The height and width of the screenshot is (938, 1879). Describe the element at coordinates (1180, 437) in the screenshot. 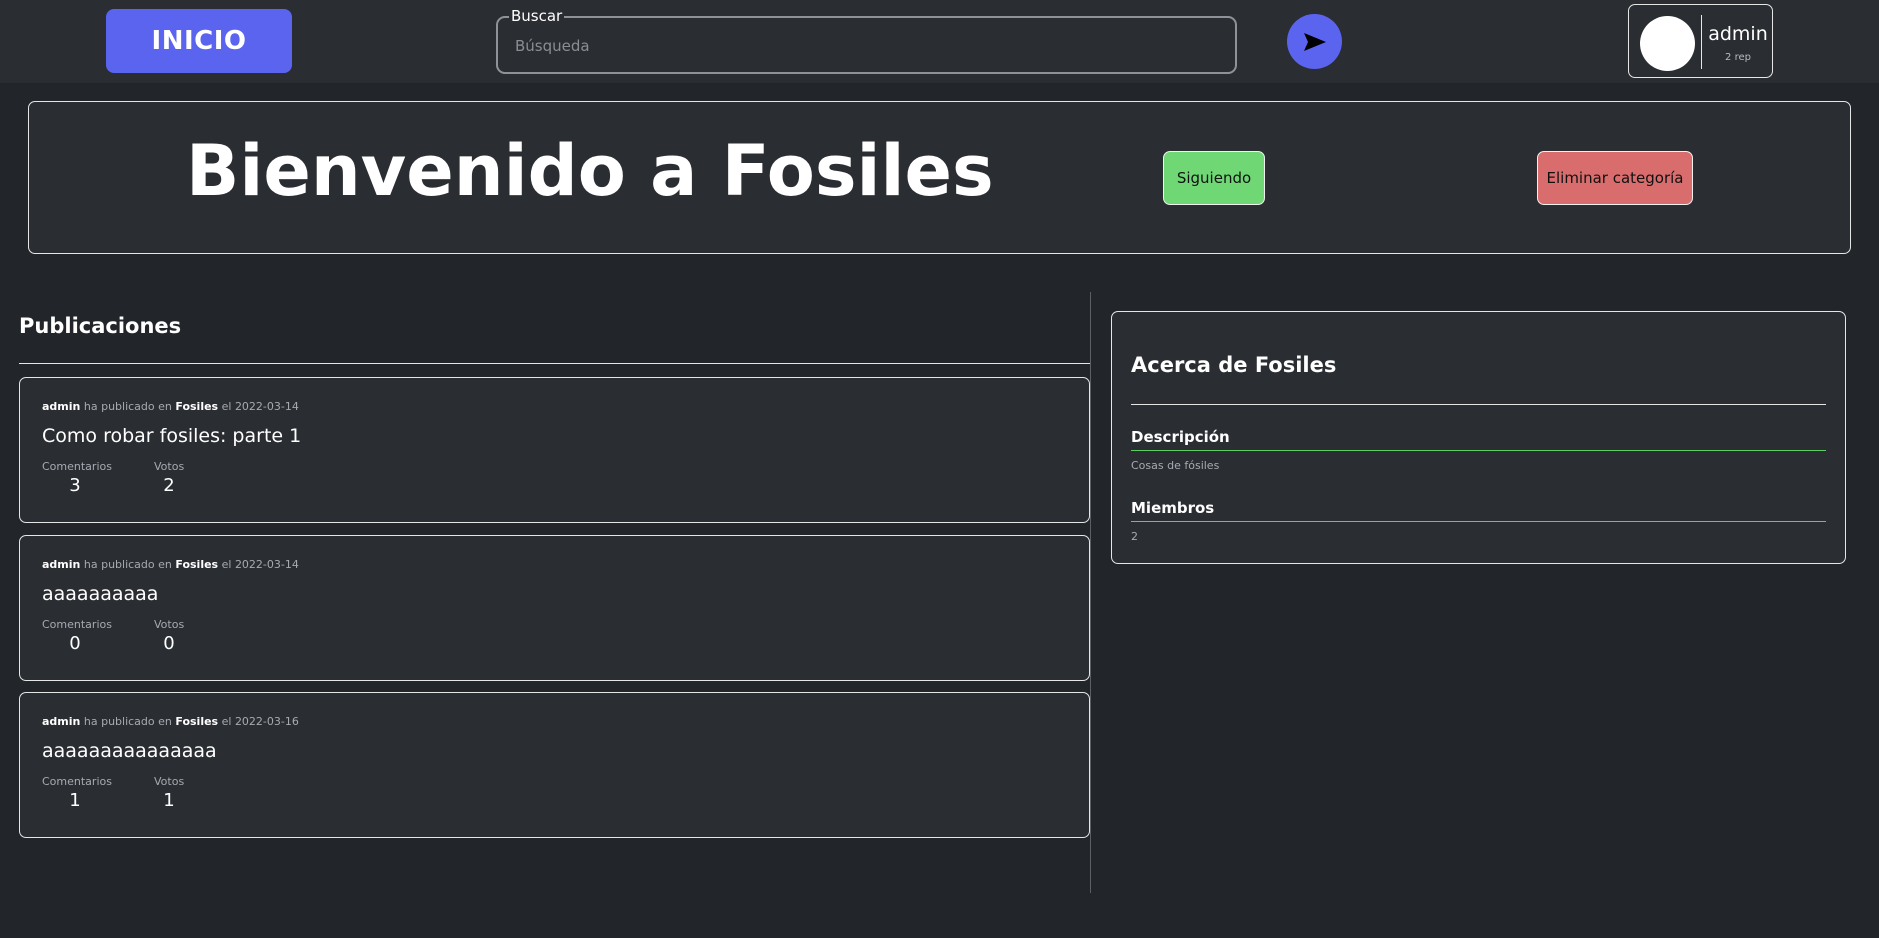

I see `description-label: Descripción` at that location.